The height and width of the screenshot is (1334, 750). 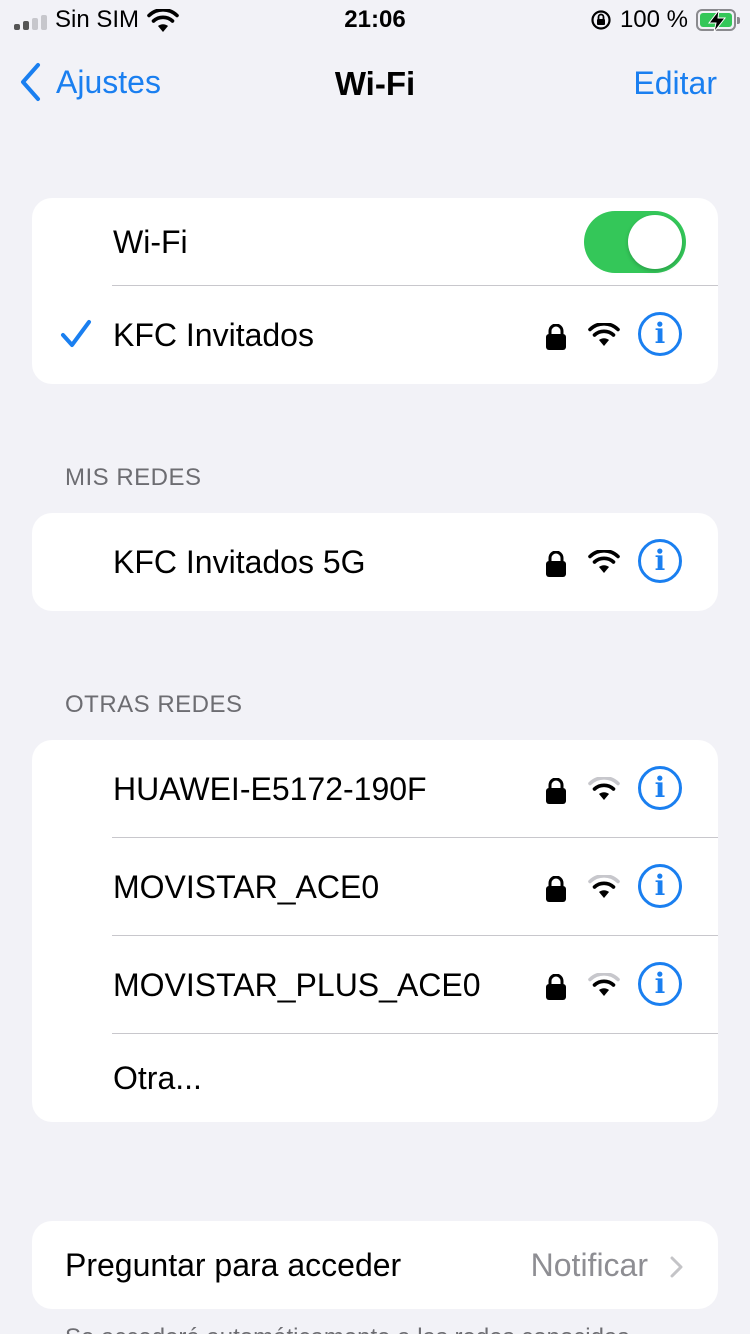 I want to click on my-networks-group: KFC Invitados 5G i, so click(x=375, y=562).